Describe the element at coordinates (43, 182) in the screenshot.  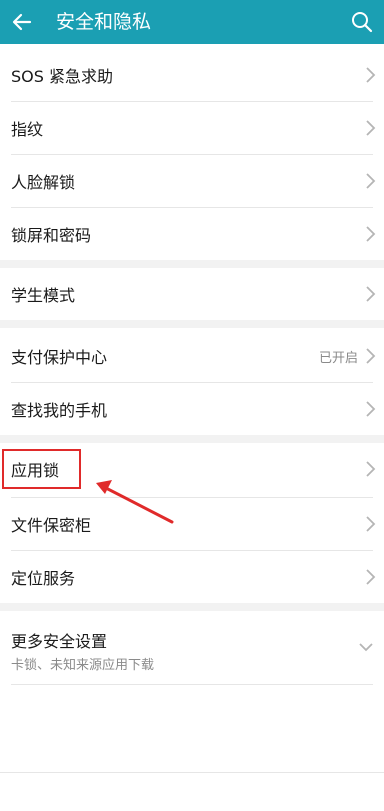
I see `setting-label: 人脸解锁` at that location.